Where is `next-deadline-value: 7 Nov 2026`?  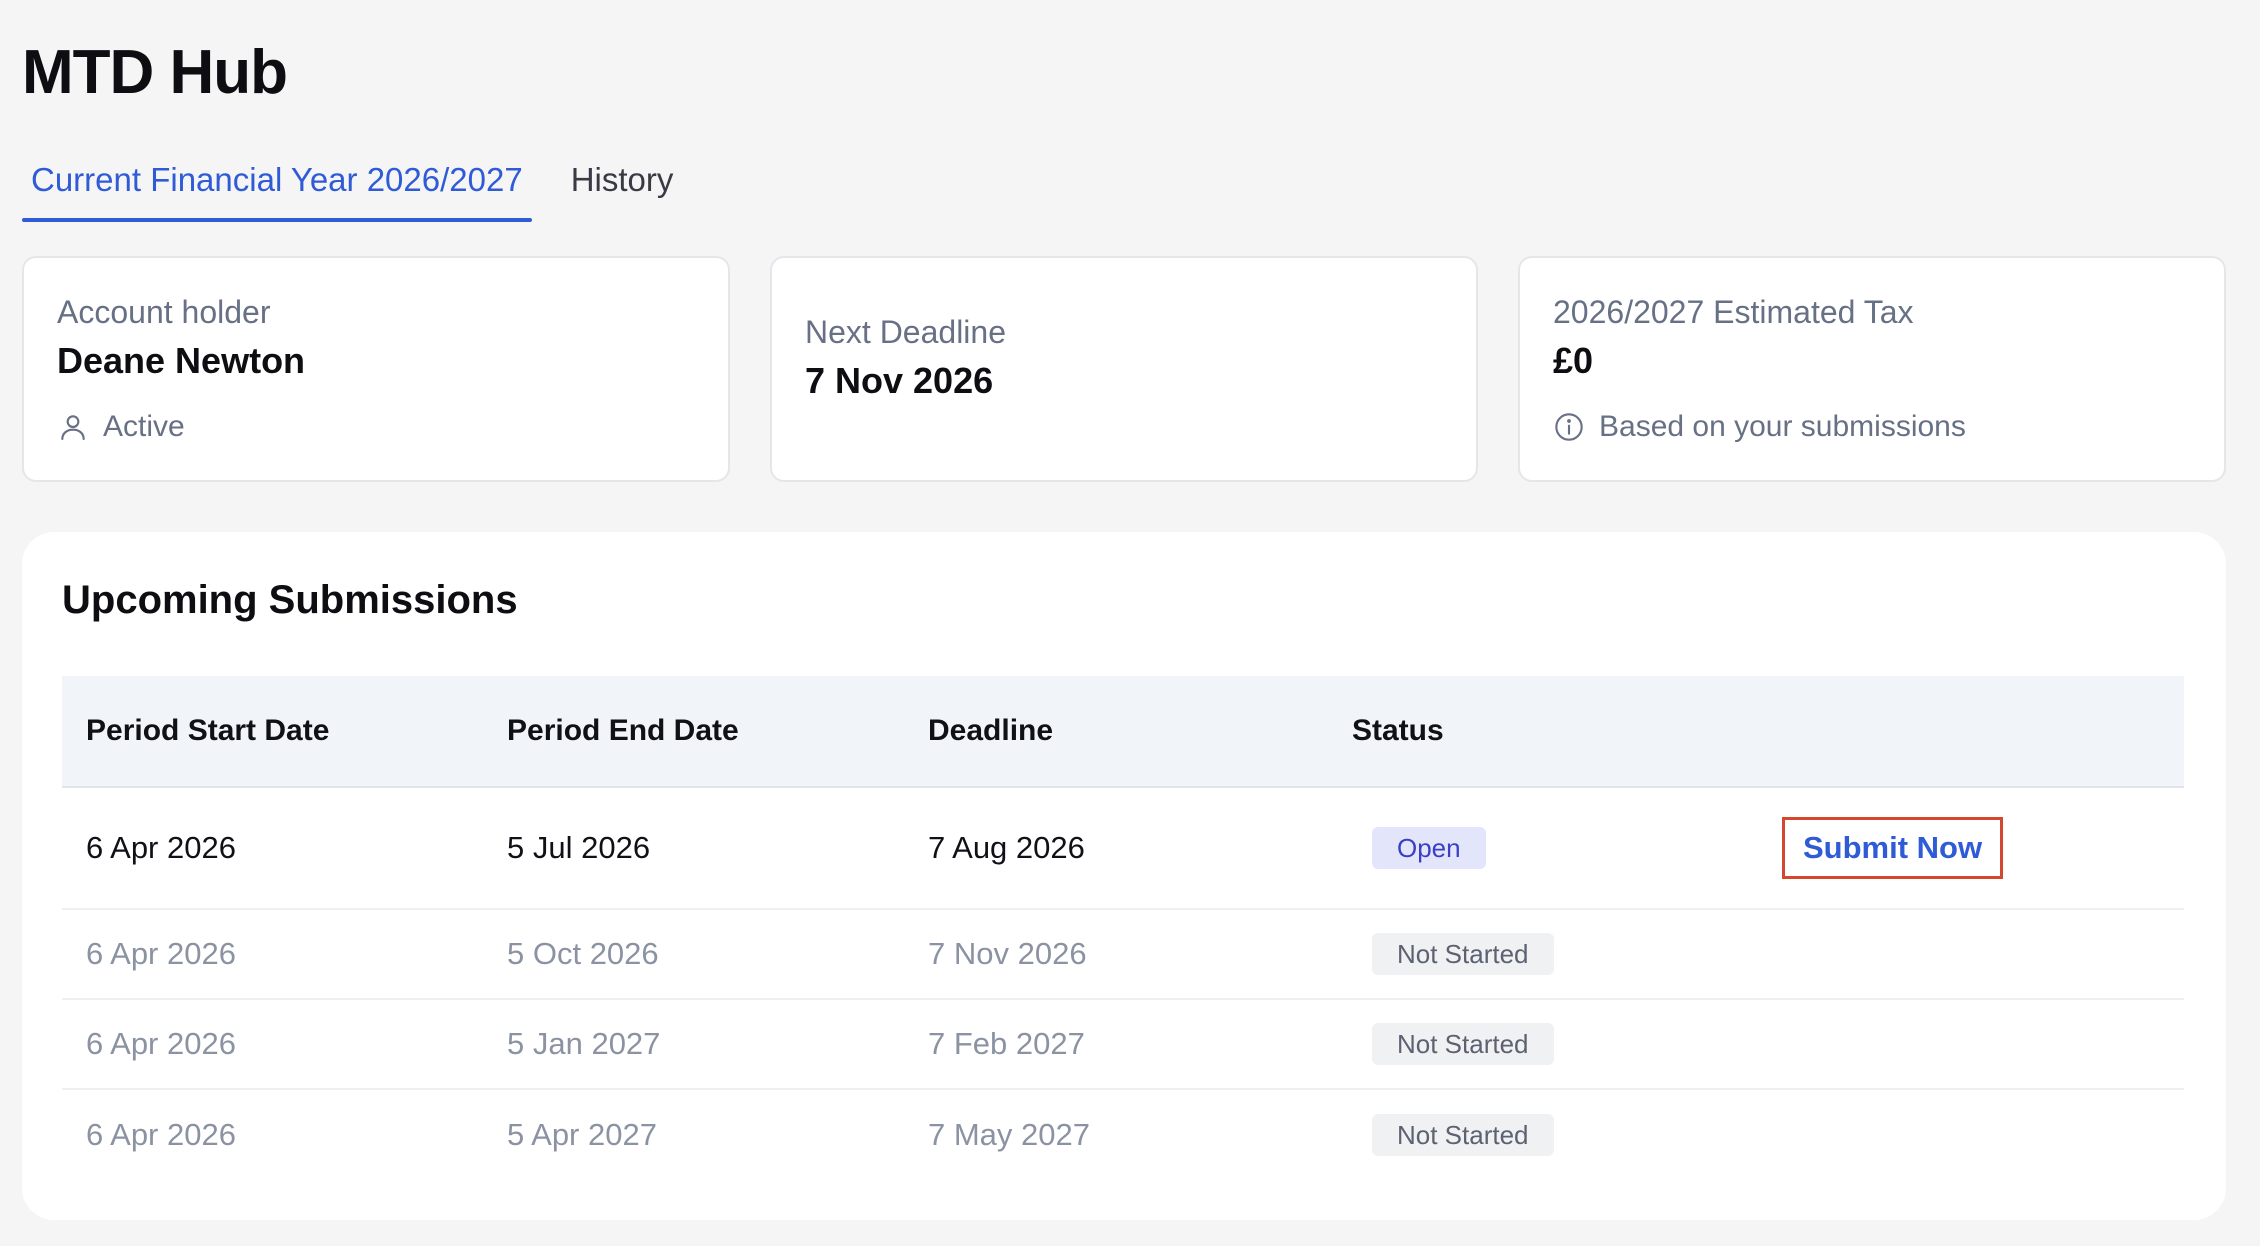 next-deadline-value: 7 Nov 2026 is located at coordinates (899, 380).